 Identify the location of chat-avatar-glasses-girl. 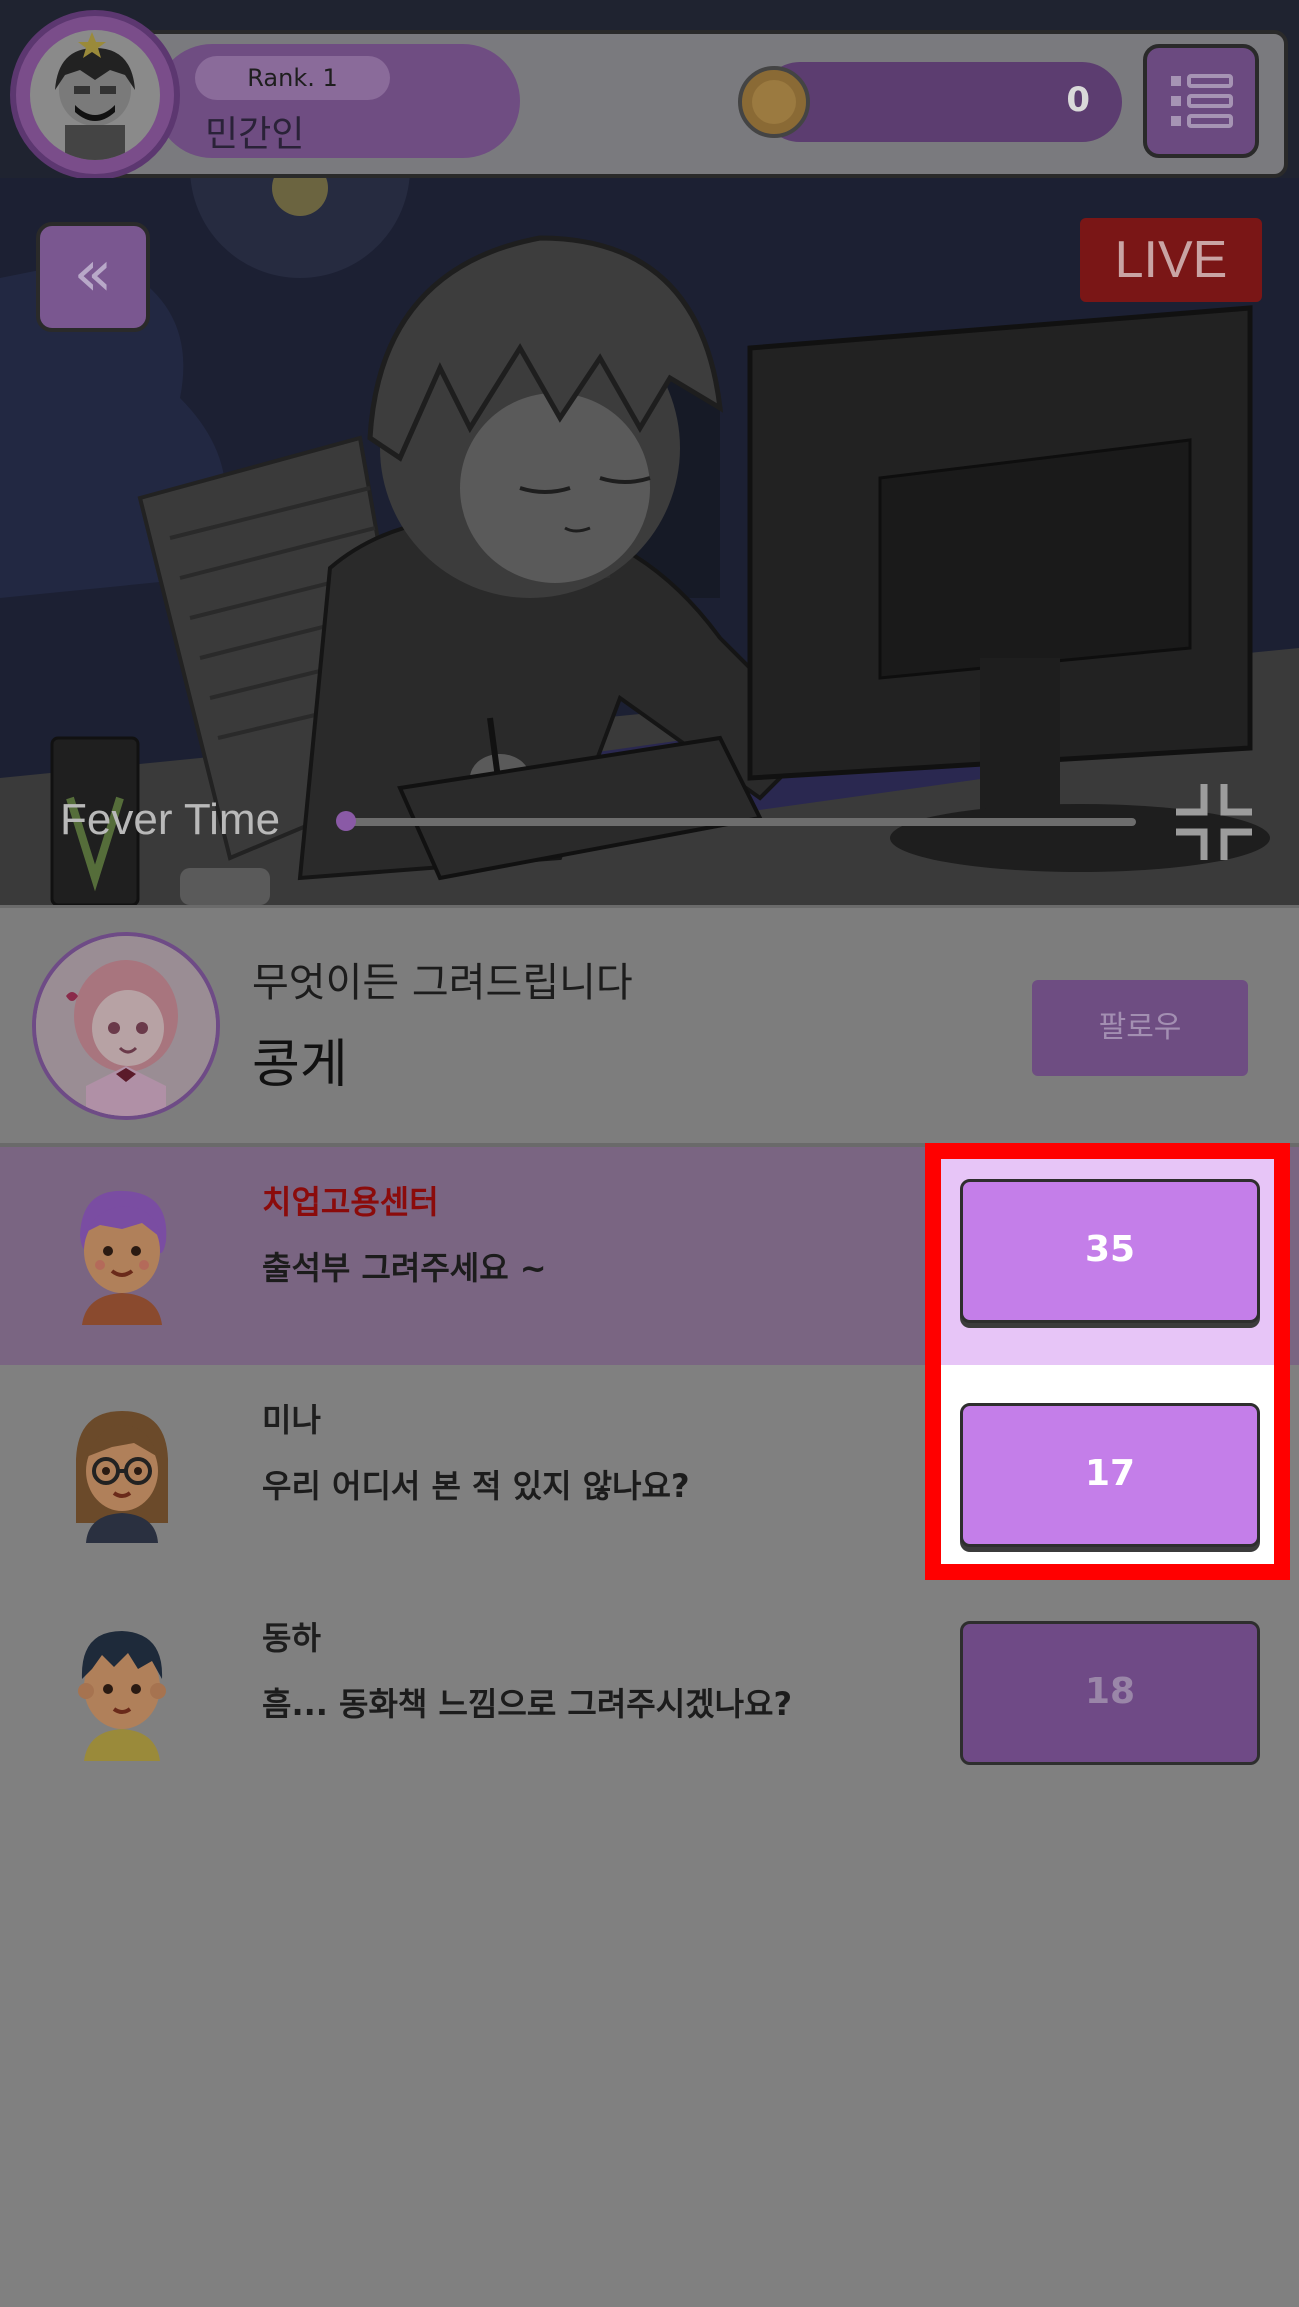
(122, 1473).